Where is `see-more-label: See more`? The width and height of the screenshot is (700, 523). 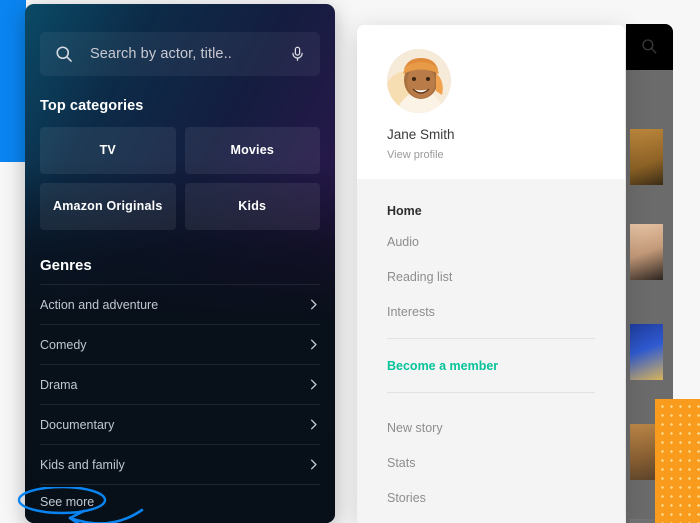 see-more-label: See more is located at coordinates (67, 502).